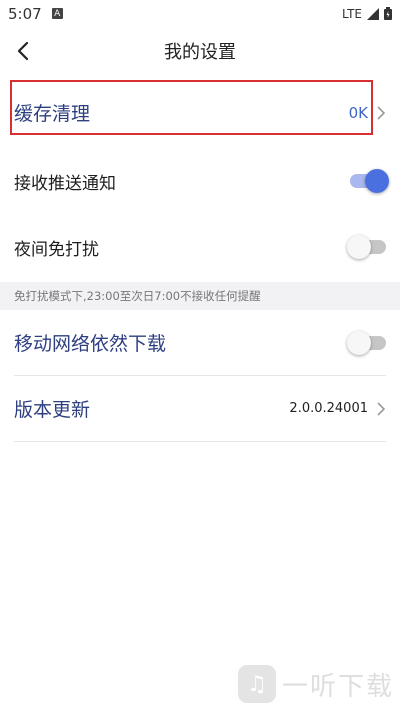  Describe the element at coordinates (52, 410) in the screenshot. I see `version-update-label: 版本更新` at that location.